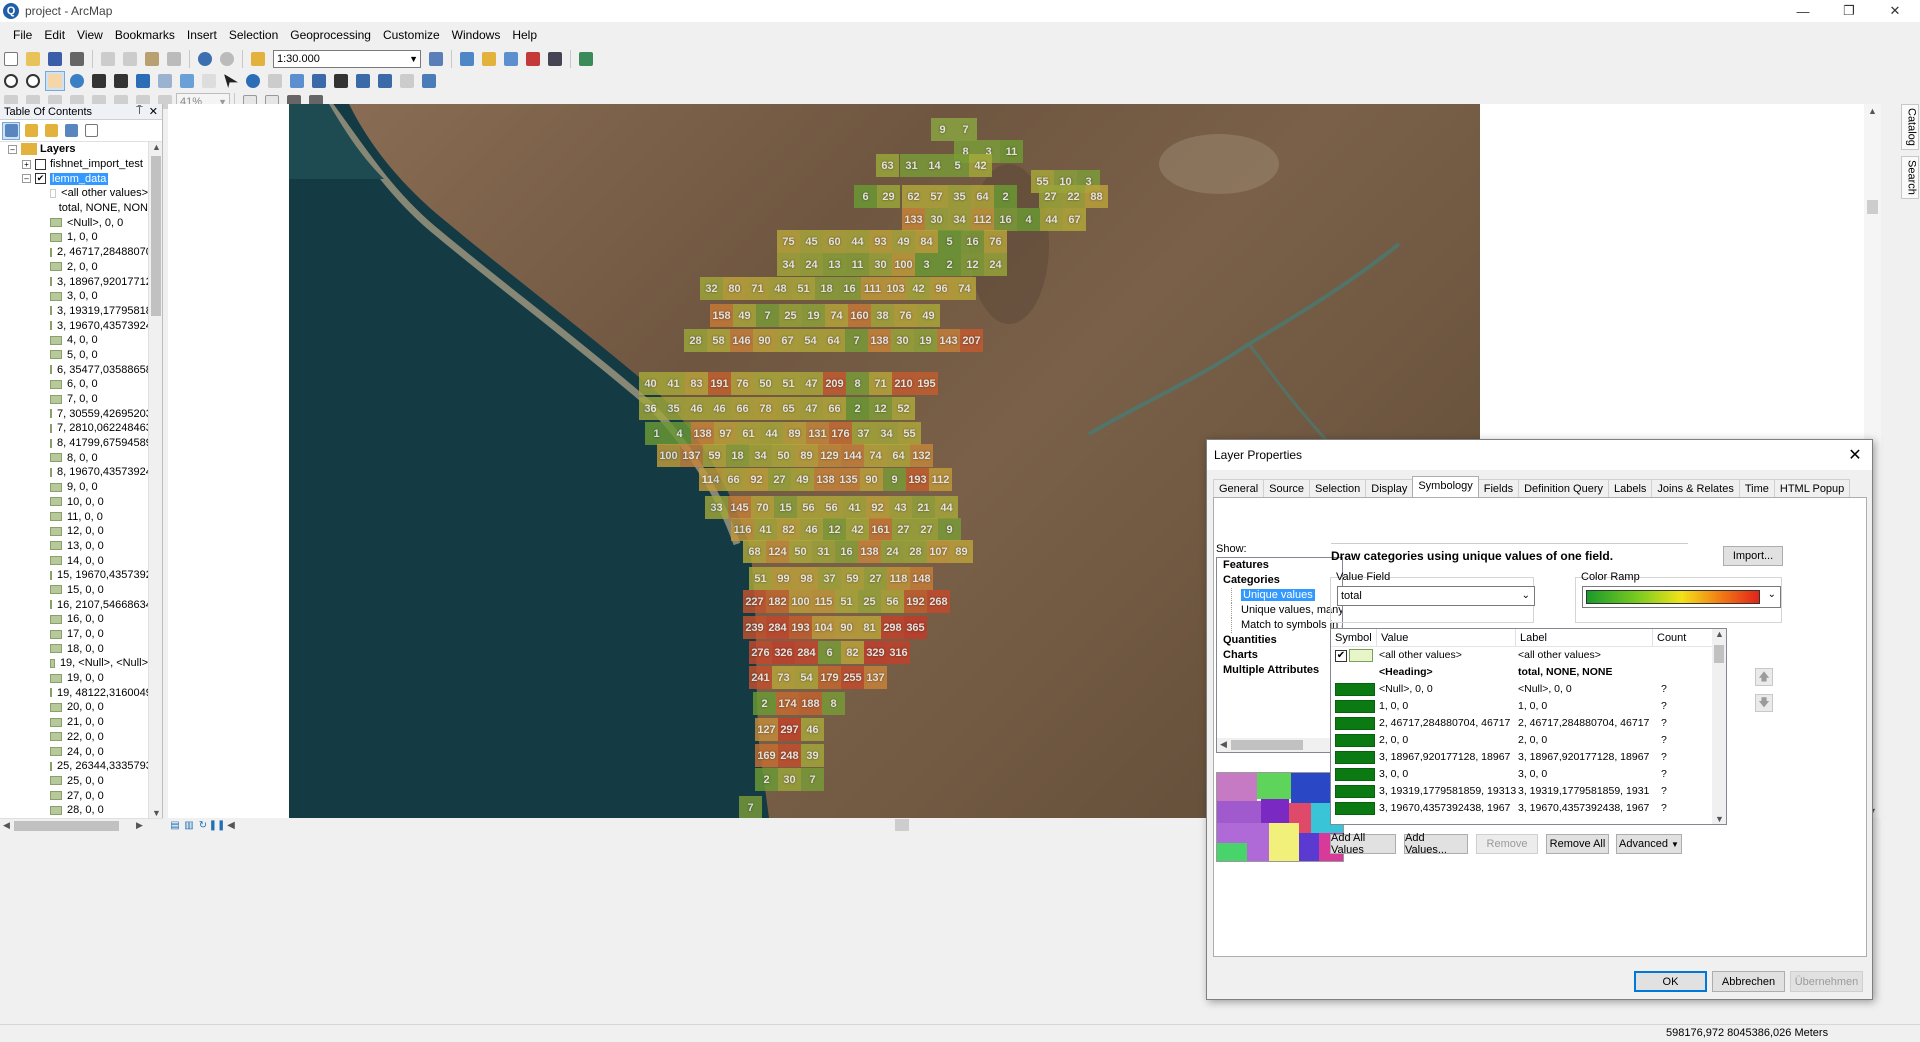  I want to click on hyperlink-icon, so click(275, 81).